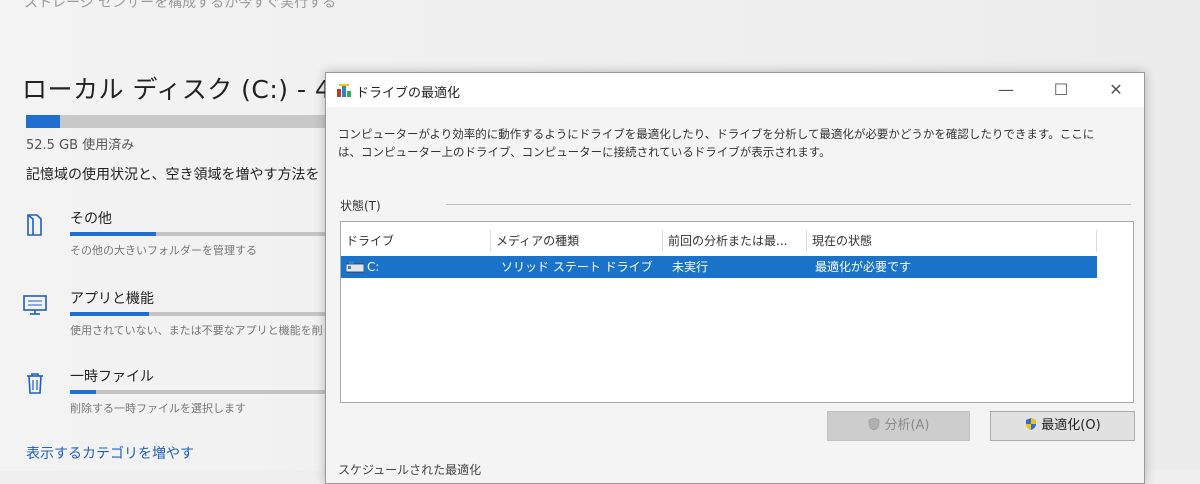 Image resolution: width=1200 pixels, height=484 pixels. I want to click on monitor-icon, so click(35, 305).